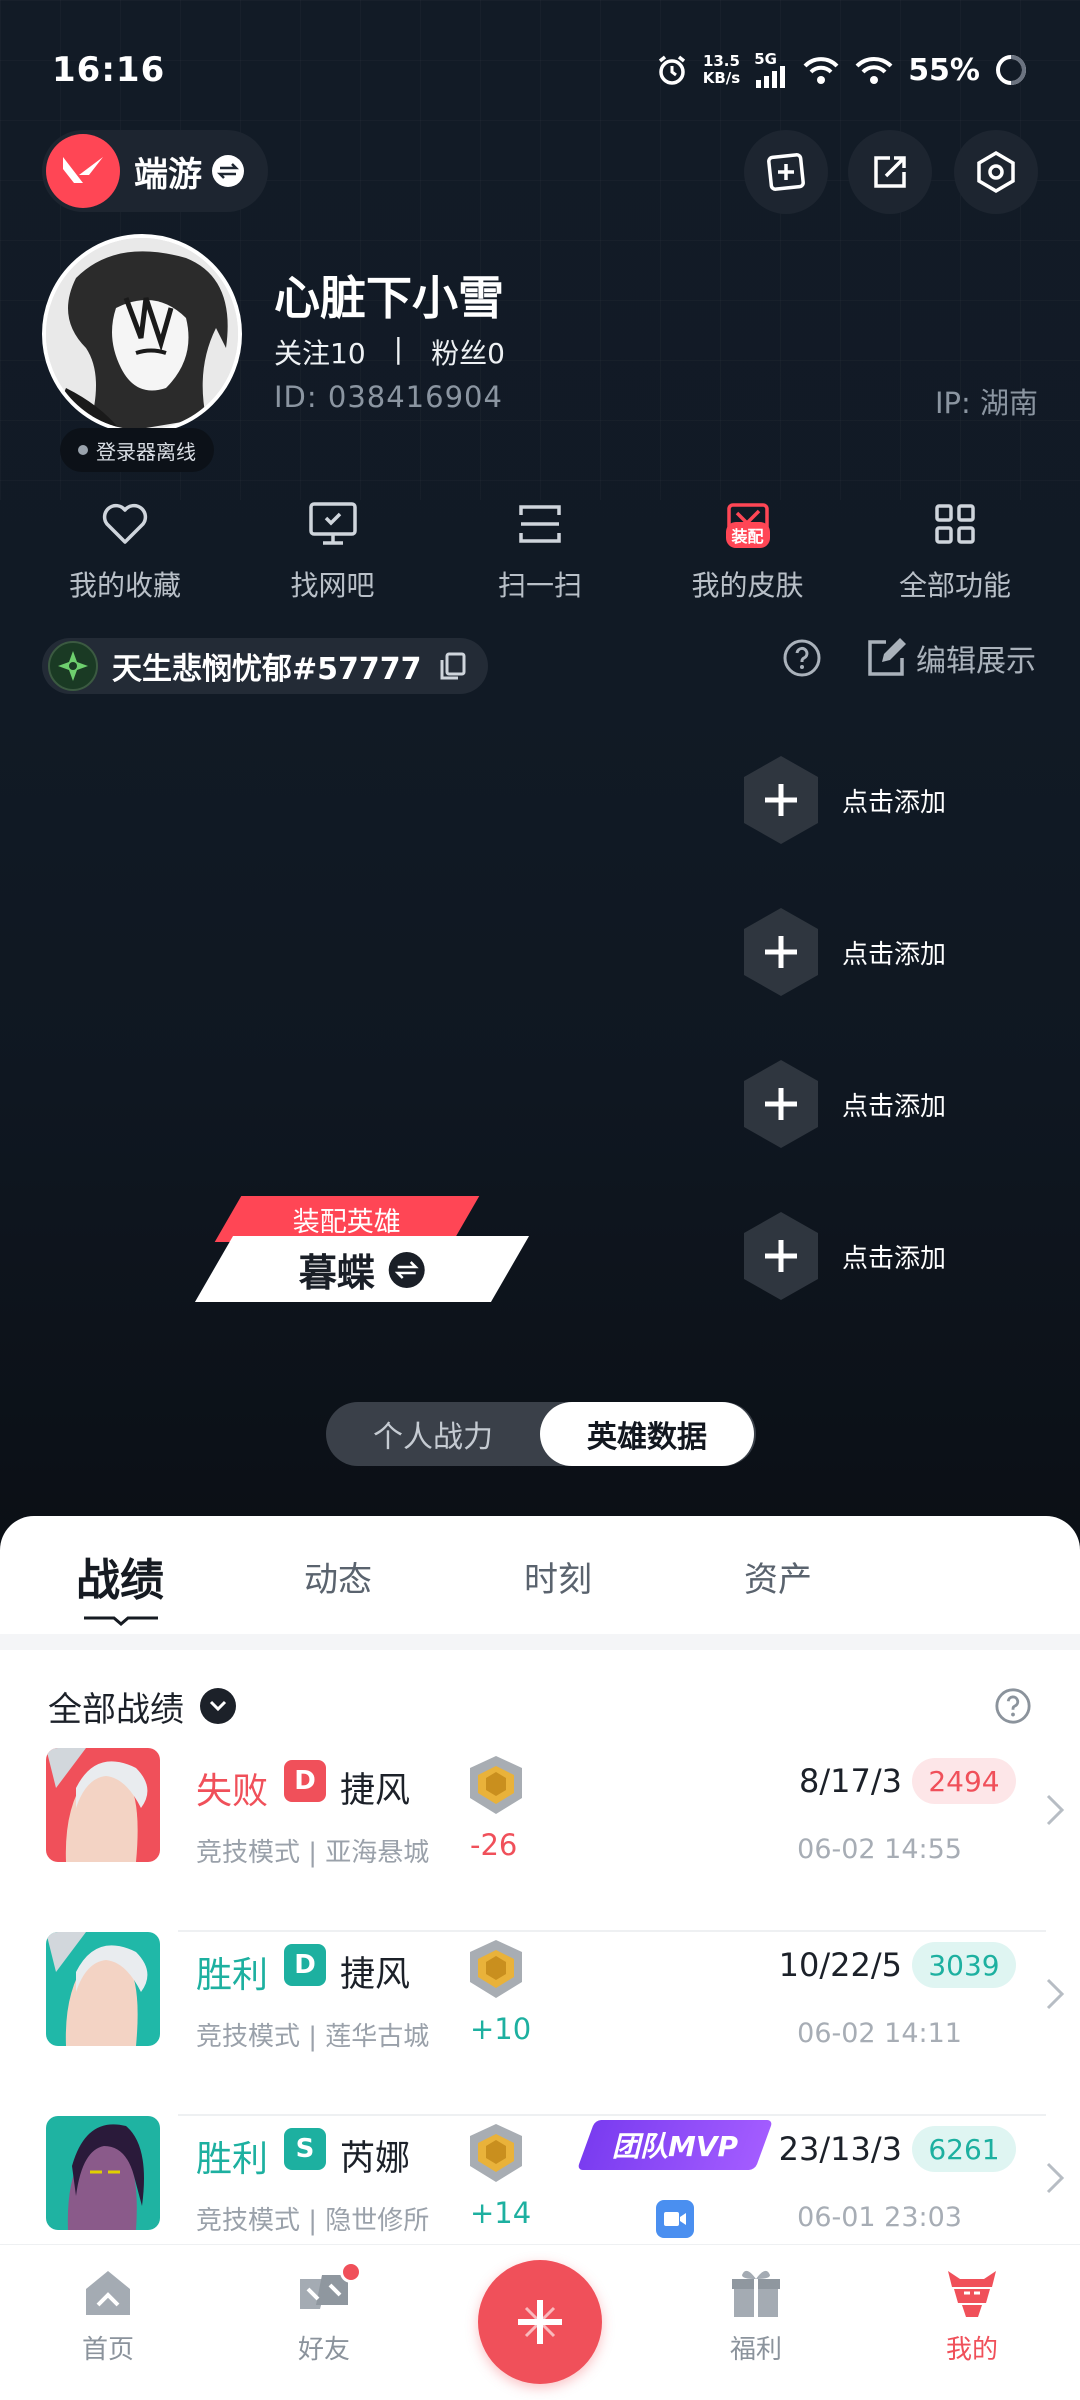 This screenshot has height=2400, width=1080. I want to click on quick-item-netcafe: 找网吧, so click(333, 550).